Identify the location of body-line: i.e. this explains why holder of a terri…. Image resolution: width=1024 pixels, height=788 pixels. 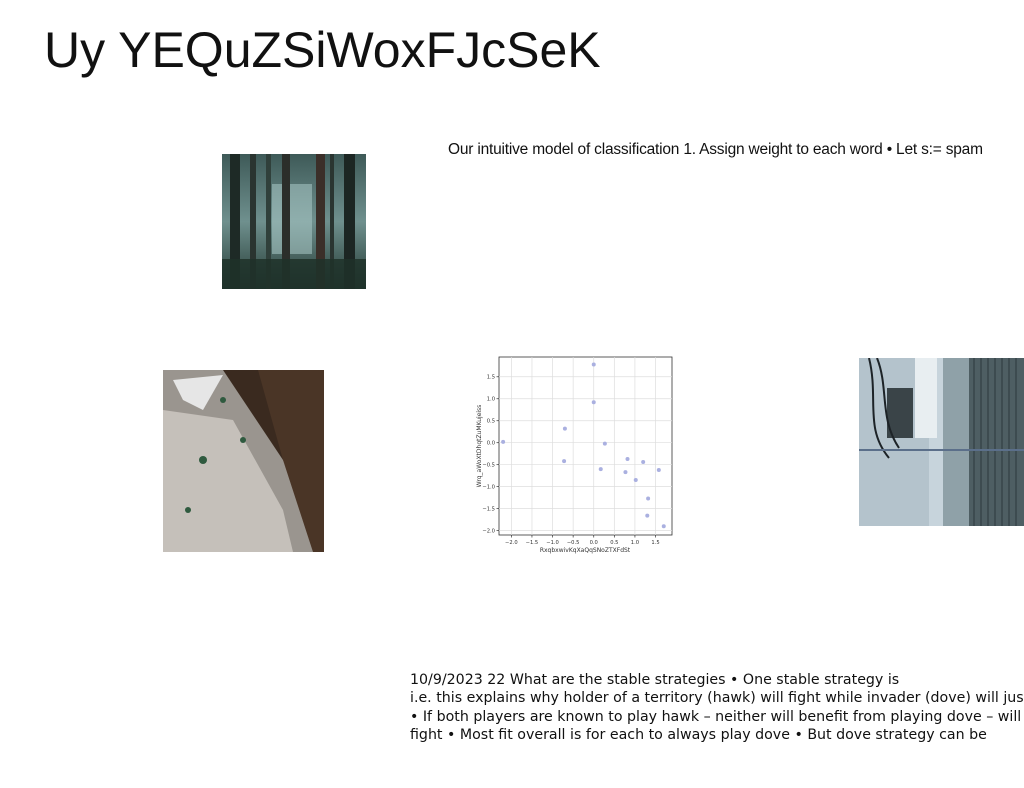
(717, 698).